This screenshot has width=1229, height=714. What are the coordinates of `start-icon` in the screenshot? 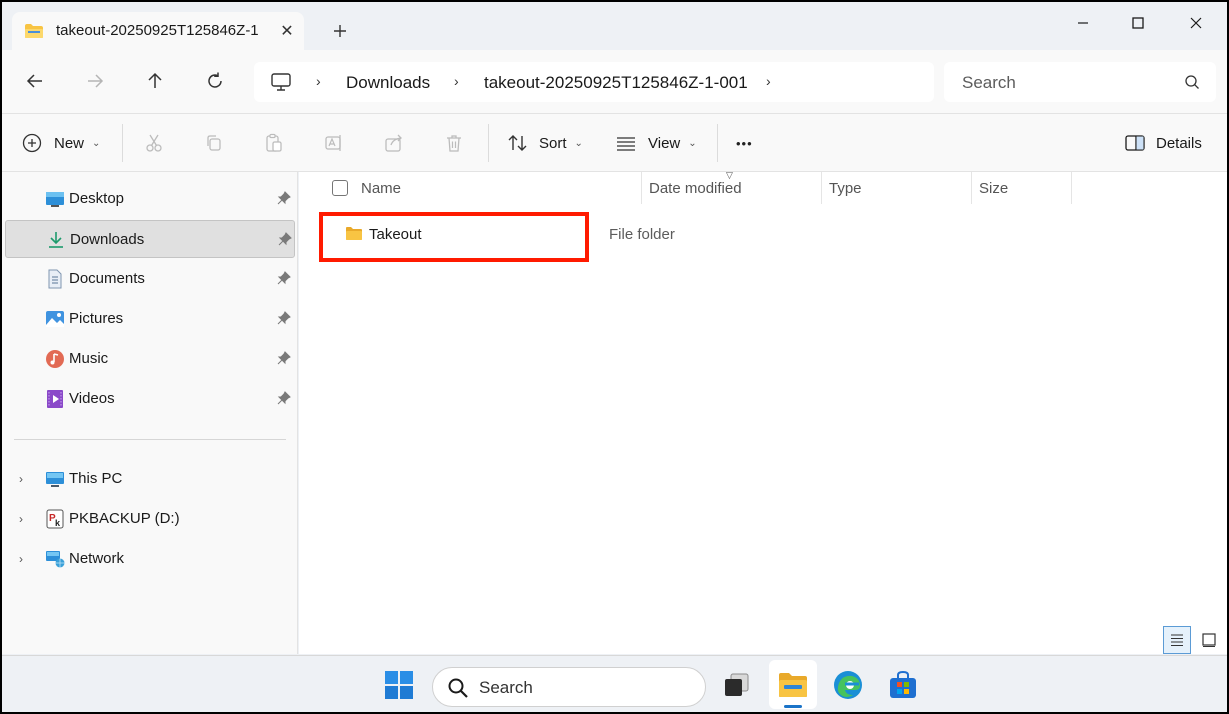 It's located at (399, 685).